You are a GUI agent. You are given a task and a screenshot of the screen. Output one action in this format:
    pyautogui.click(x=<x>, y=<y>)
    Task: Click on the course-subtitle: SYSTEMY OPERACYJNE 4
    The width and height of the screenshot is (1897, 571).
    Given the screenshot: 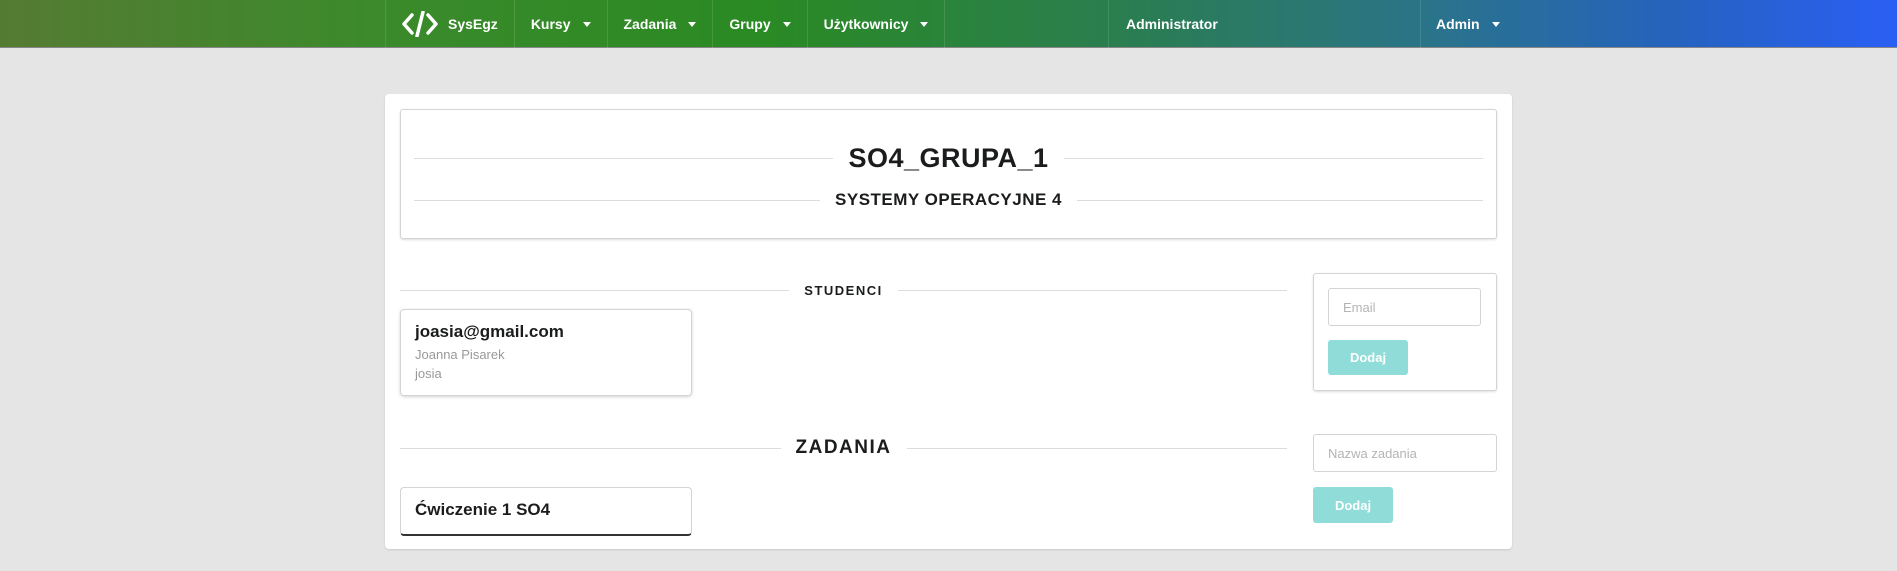 What is the action you would take?
    pyautogui.click(x=948, y=199)
    